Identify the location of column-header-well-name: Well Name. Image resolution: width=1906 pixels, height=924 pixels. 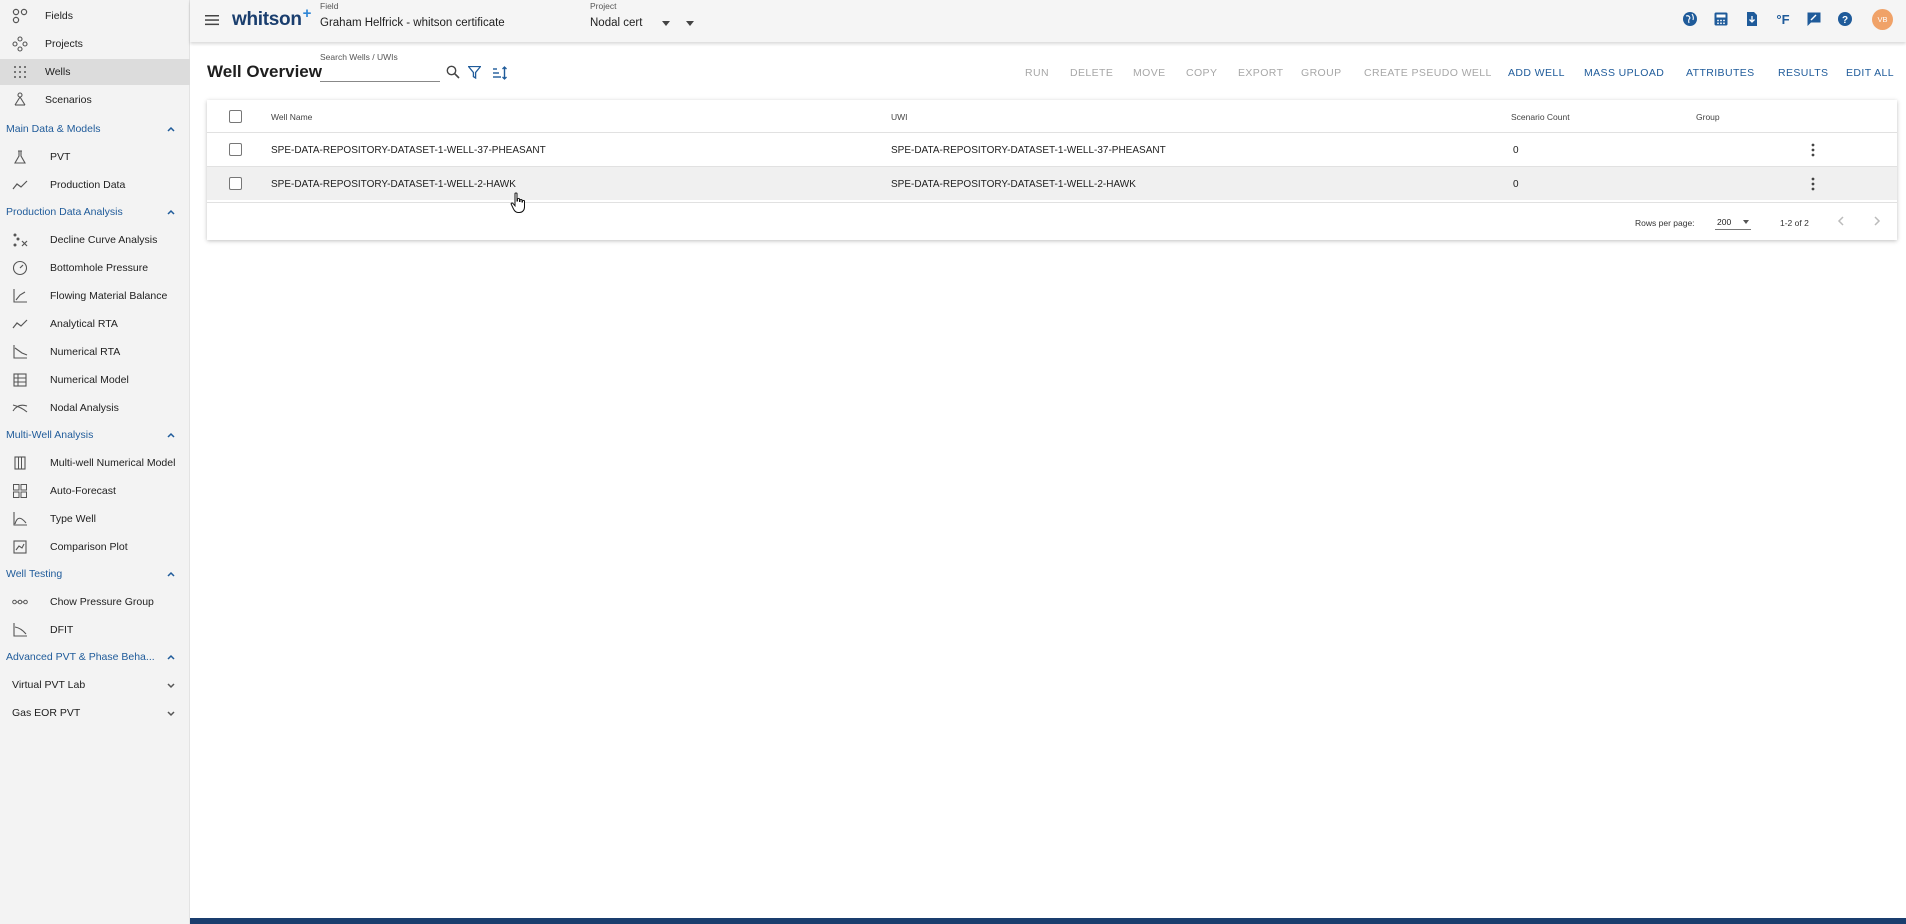
(291, 117).